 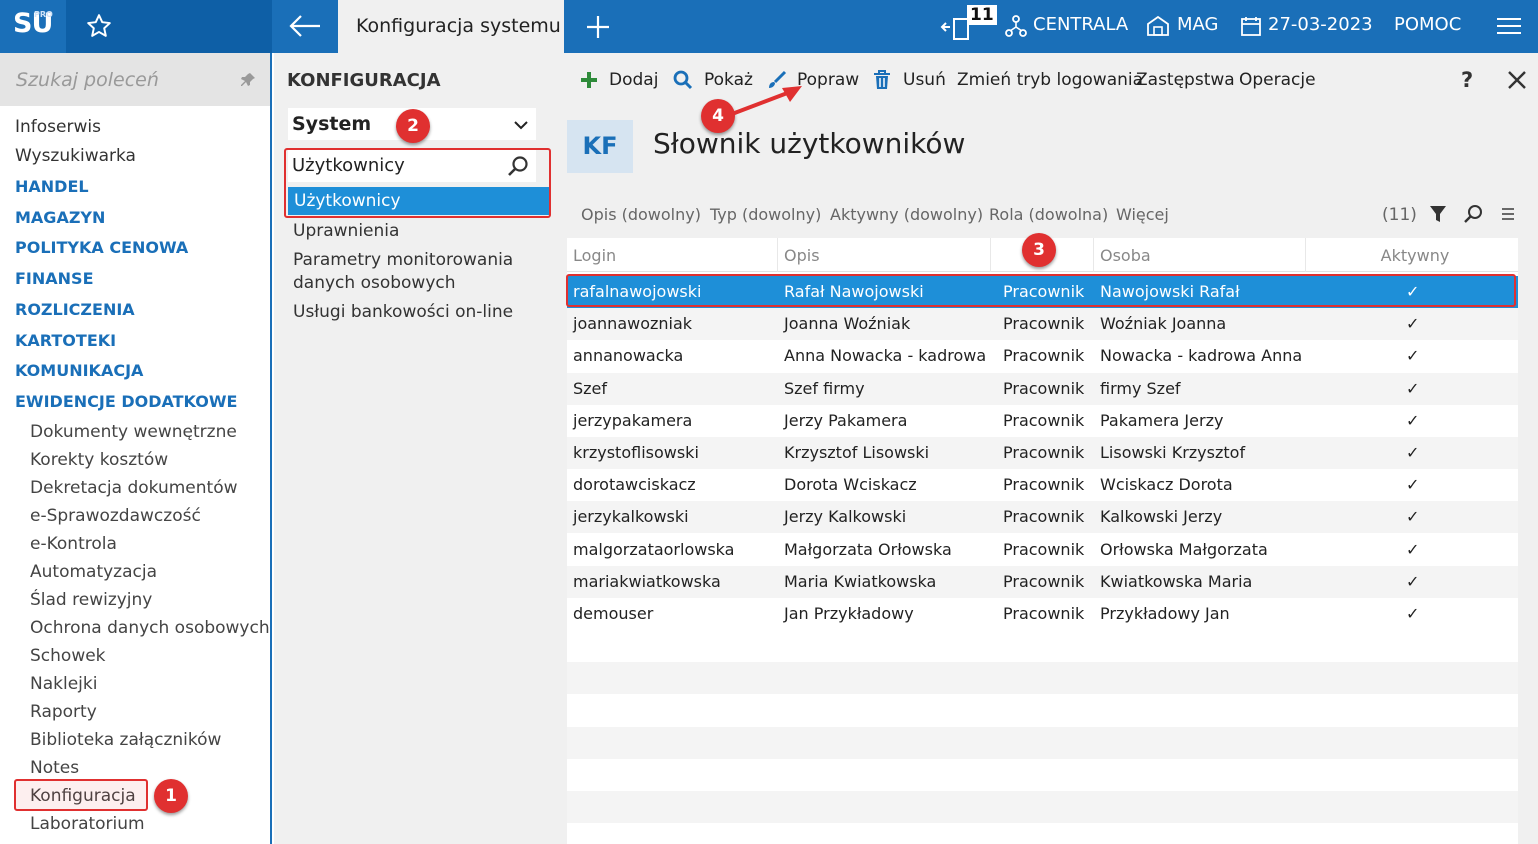 I want to click on add-button: Dodaj, so click(x=618, y=80).